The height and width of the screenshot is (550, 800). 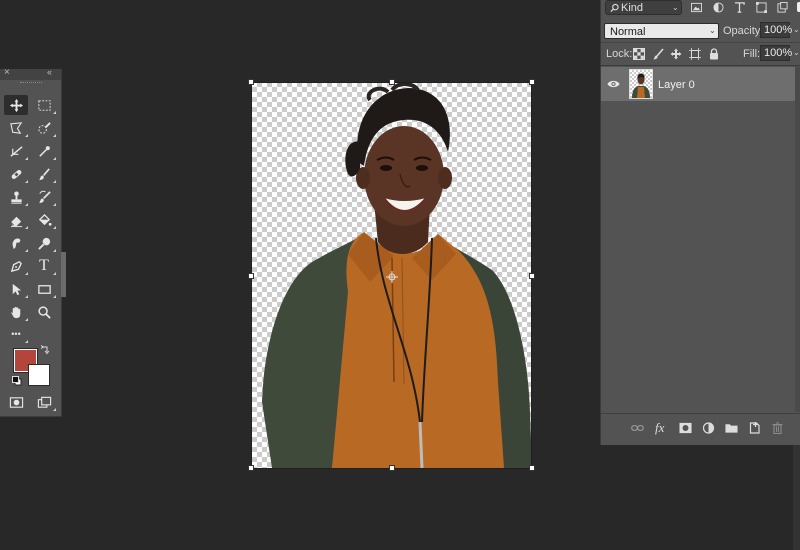 I want to click on tools-panel-scrollbar, so click(x=63, y=274).